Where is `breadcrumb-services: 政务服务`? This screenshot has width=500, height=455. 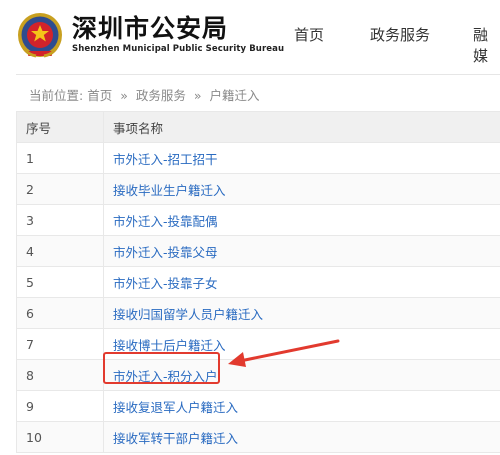 breadcrumb-services: 政务服务 is located at coordinates (161, 95).